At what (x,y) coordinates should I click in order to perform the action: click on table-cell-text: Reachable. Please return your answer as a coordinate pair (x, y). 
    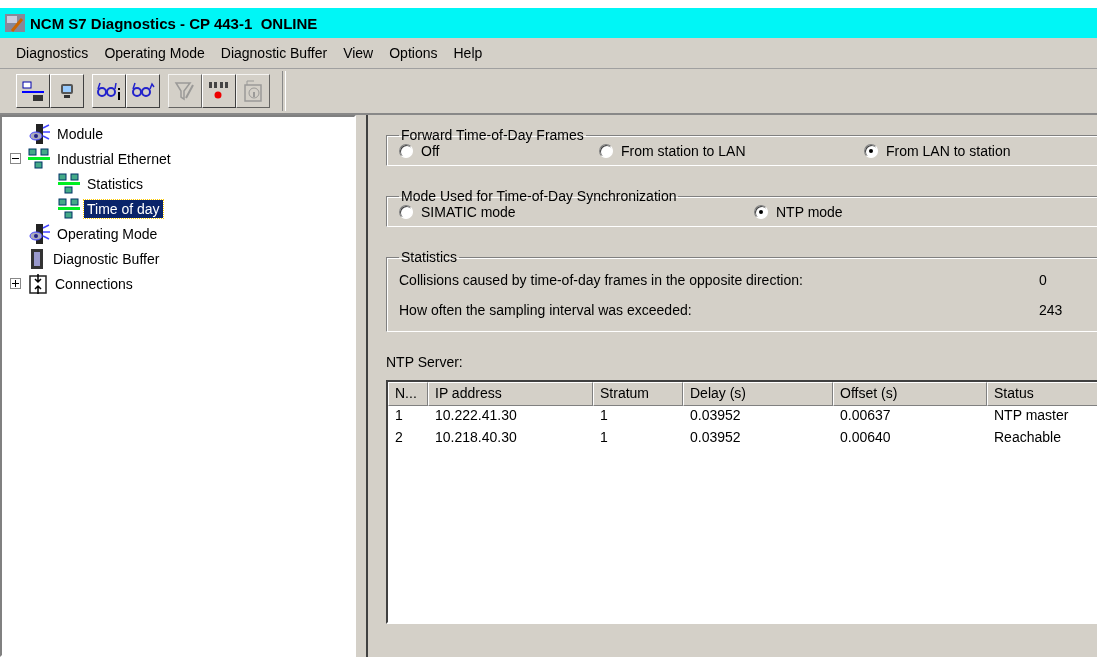
    Looking at the image, I should click on (1027, 437).